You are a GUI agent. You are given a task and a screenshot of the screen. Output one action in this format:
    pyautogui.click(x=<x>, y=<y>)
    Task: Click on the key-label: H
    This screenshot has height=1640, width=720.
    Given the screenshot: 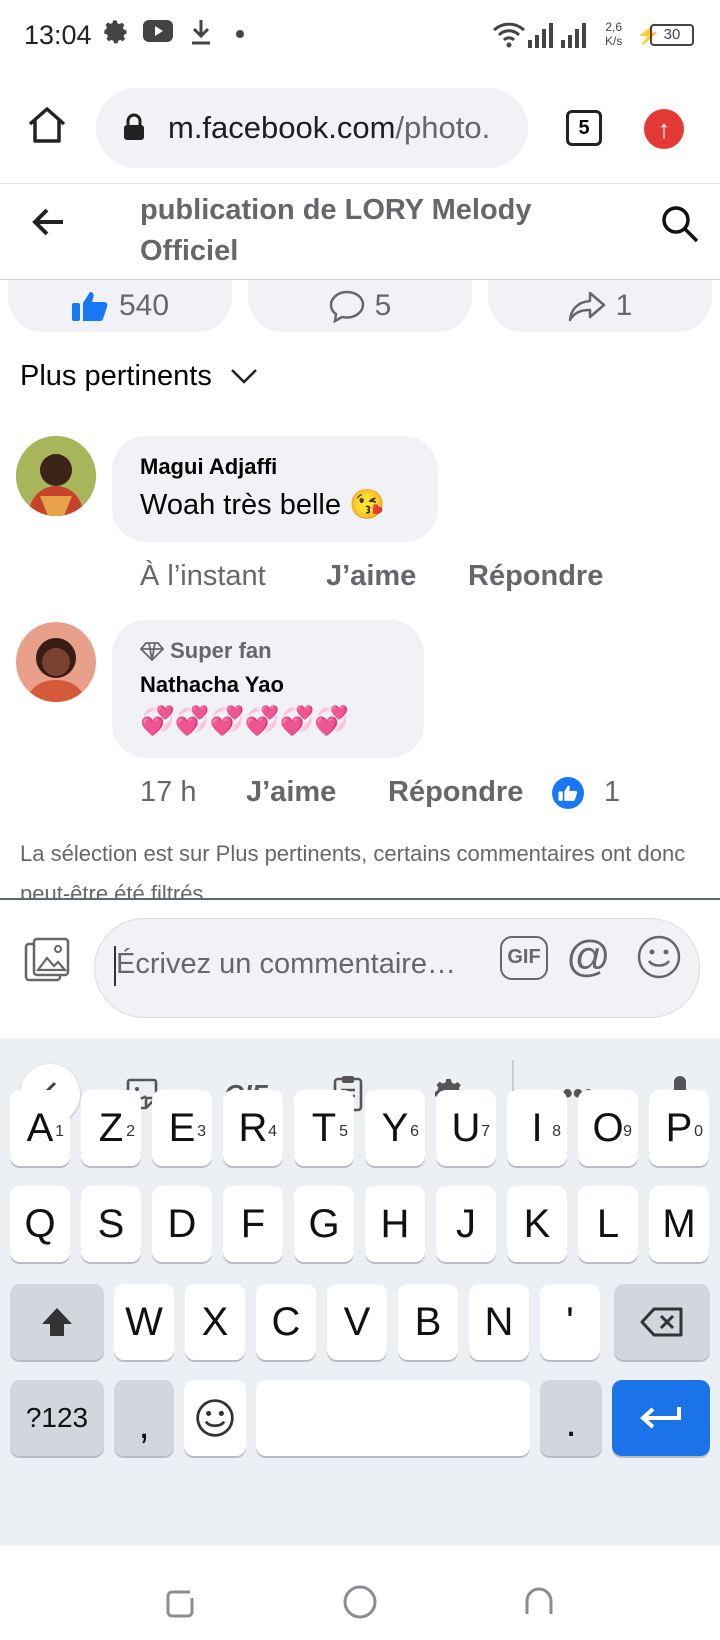 What is the action you would take?
    pyautogui.click(x=395, y=1224)
    